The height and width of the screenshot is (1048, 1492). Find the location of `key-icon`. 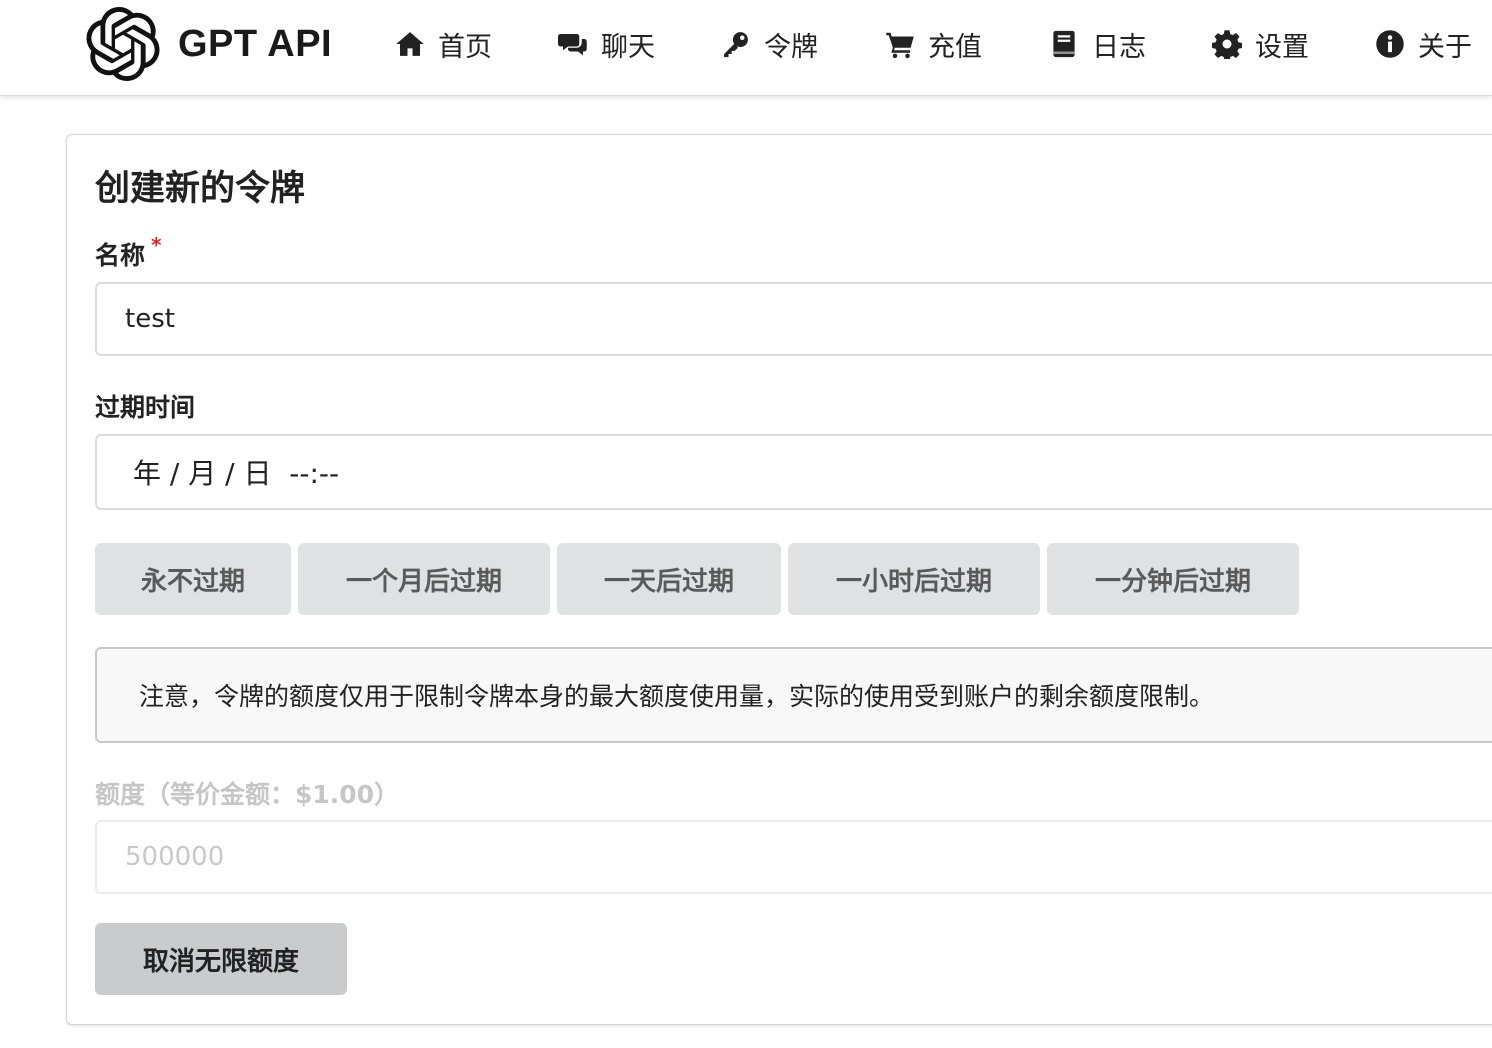

key-icon is located at coordinates (736, 44).